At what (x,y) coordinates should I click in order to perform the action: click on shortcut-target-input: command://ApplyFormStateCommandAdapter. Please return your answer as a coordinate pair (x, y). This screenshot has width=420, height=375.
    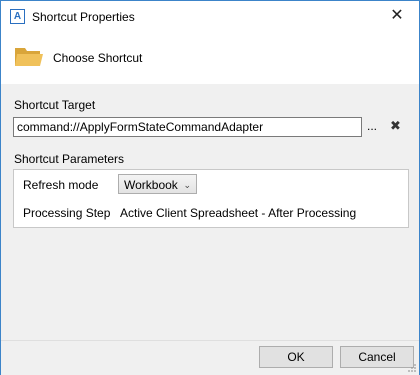
    Looking at the image, I should click on (187, 127).